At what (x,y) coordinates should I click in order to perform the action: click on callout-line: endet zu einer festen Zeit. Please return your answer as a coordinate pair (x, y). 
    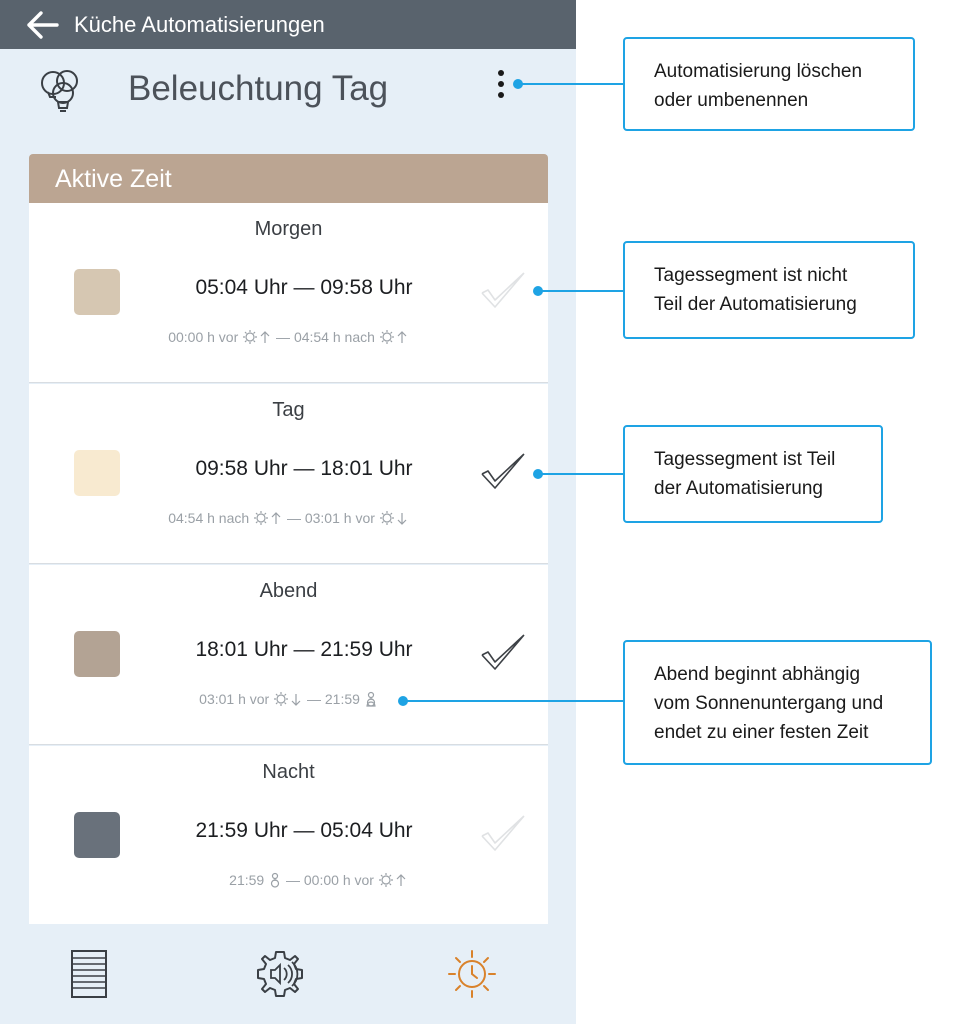
    Looking at the image, I should click on (761, 732).